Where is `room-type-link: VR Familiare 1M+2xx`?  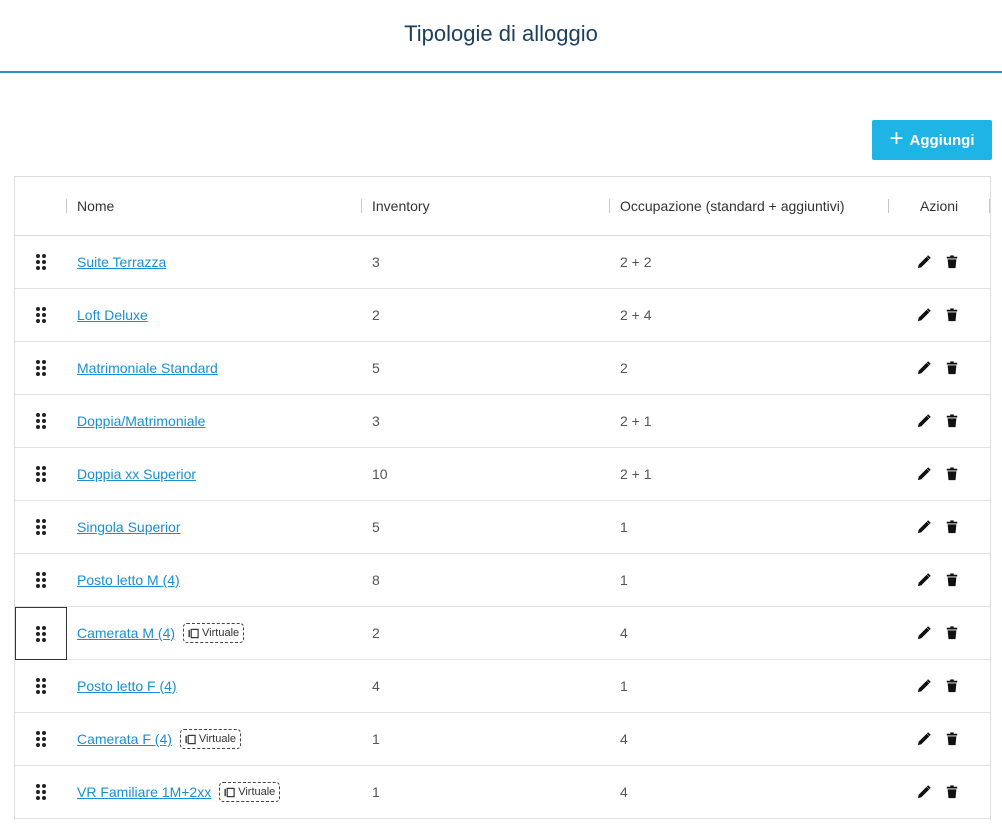 room-type-link: VR Familiare 1M+2xx is located at coordinates (144, 792).